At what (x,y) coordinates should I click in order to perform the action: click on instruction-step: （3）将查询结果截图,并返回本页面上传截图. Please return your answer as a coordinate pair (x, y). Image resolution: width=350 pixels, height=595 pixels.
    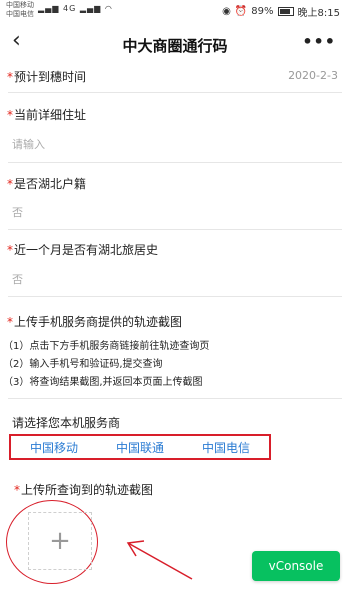
    Looking at the image, I should click on (175, 381).